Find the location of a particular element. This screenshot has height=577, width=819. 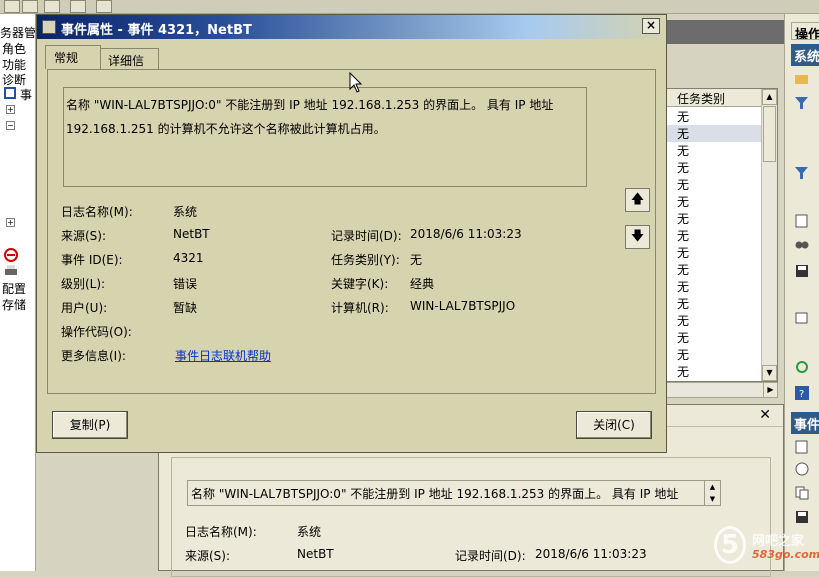

preview-source-value: NetBT is located at coordinates (315, 554).